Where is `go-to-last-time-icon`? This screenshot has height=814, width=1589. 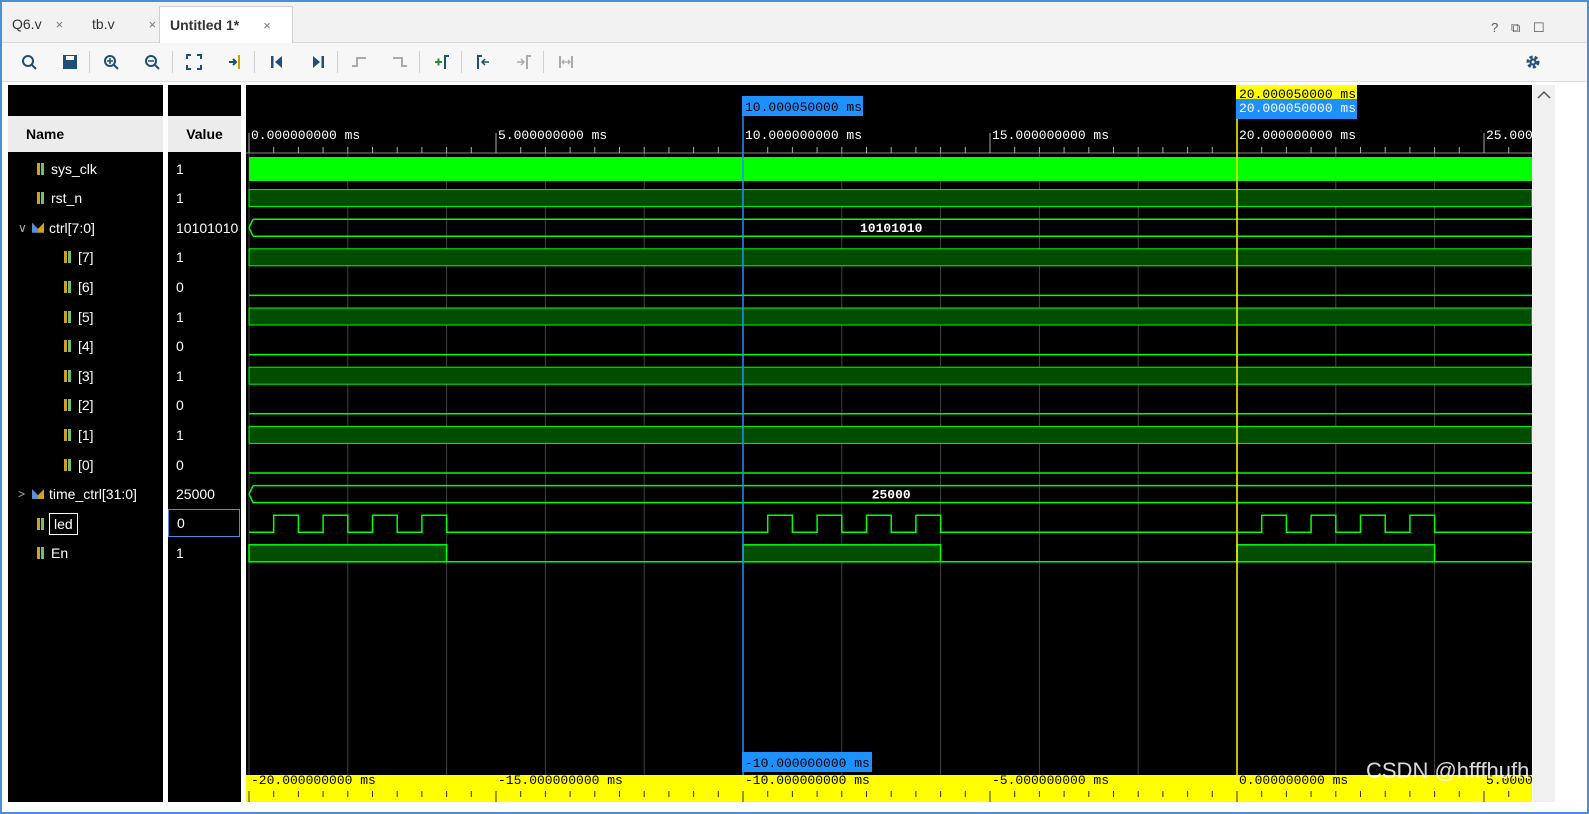
go-to-last-time-icon is located at coordinates (318, 62).